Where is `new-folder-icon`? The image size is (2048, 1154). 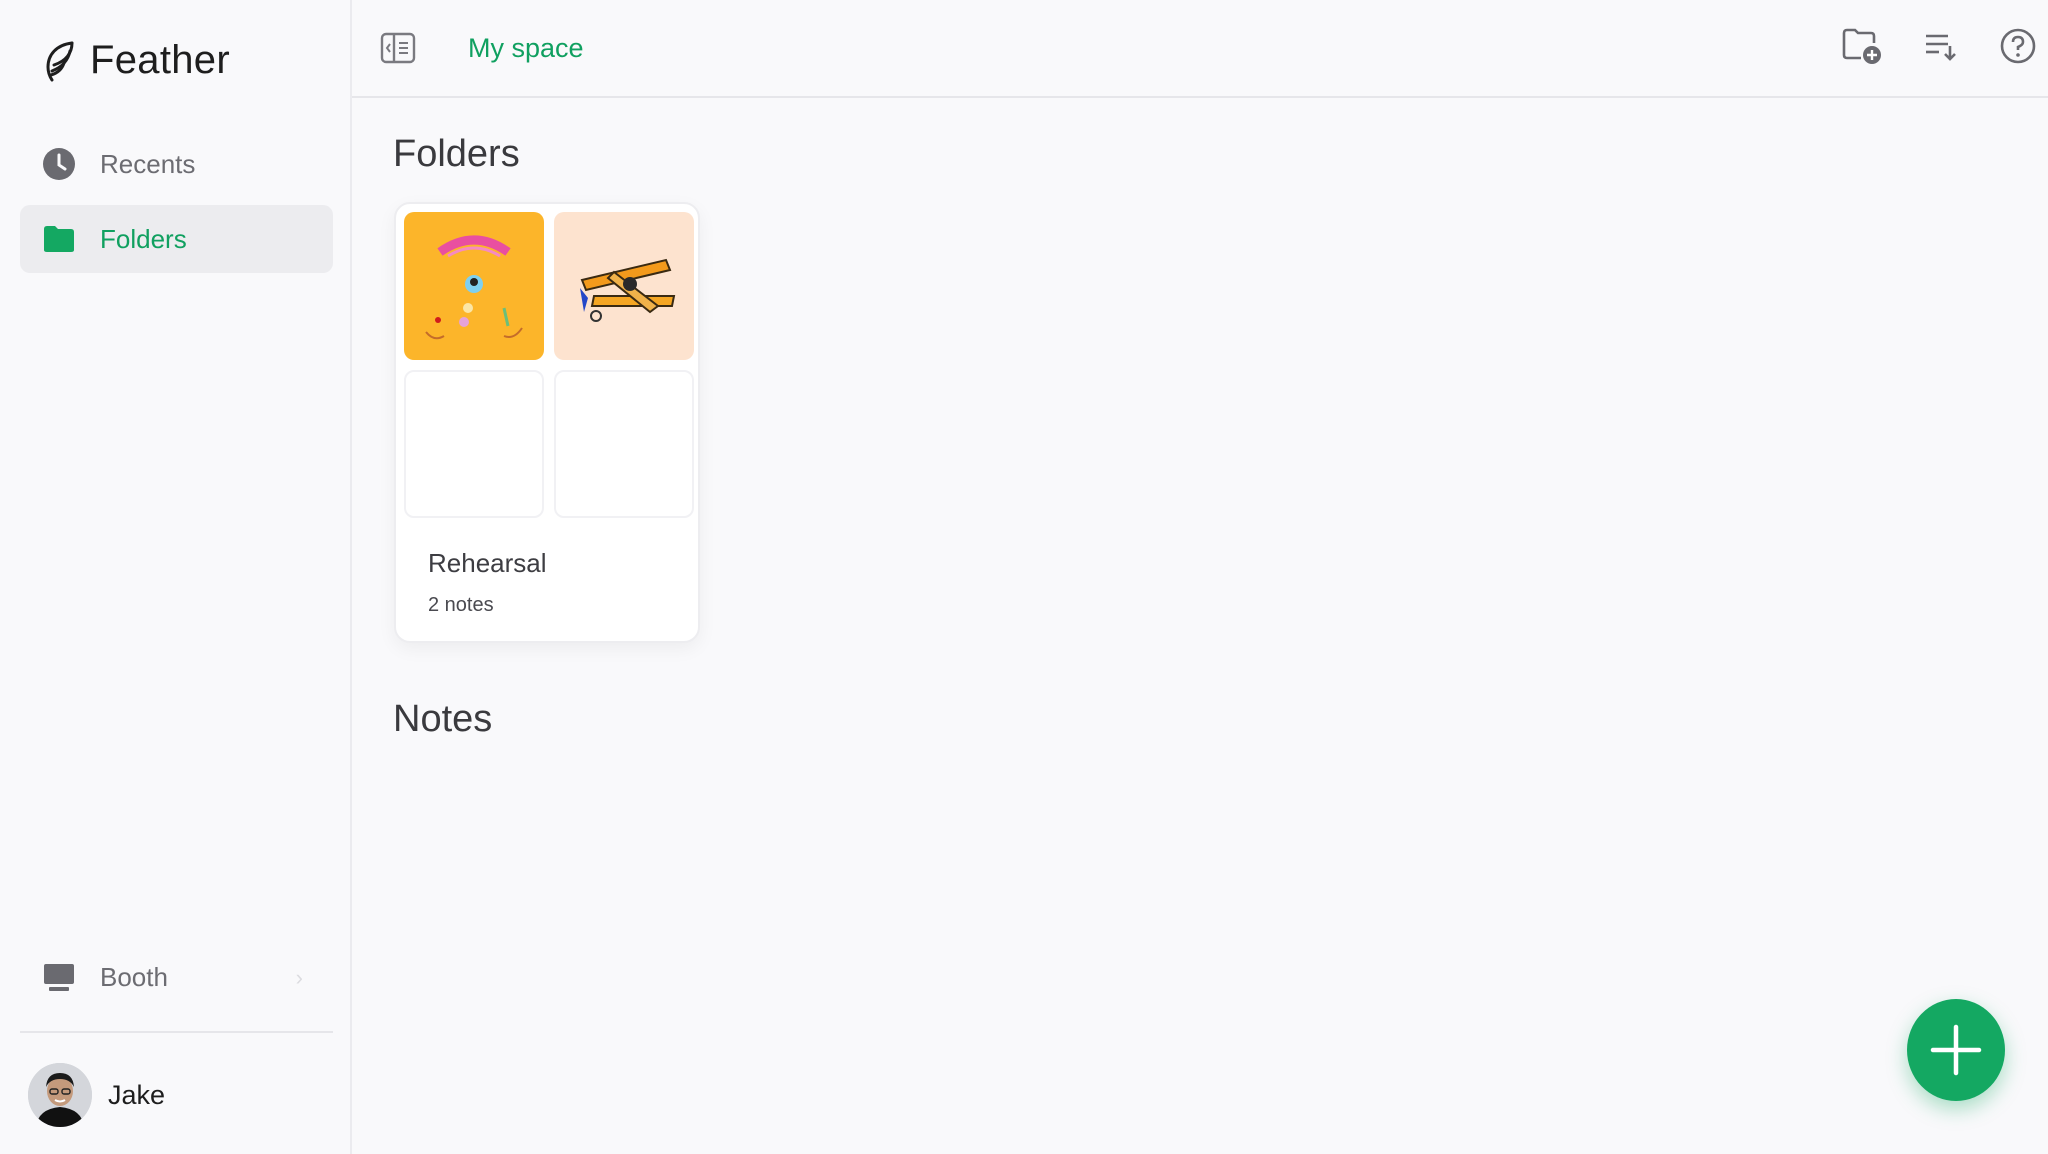
new-folder-icon is located at coordinates (1861, 46).